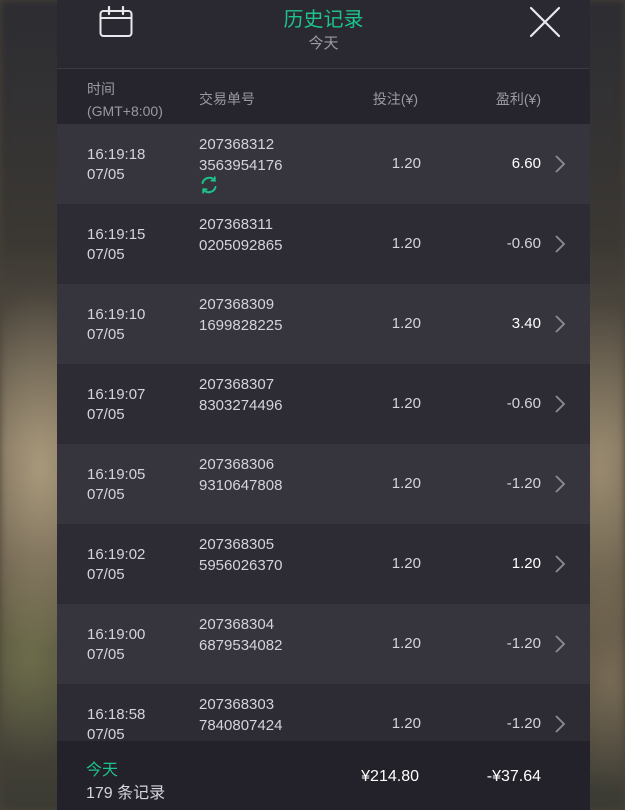 Image resolution: width=625 pixels, height=810 pixels. Describe the element at coordinates (240, 395) in the screenshot. I see `row-order-id: 207368307 8303274496` at that location.